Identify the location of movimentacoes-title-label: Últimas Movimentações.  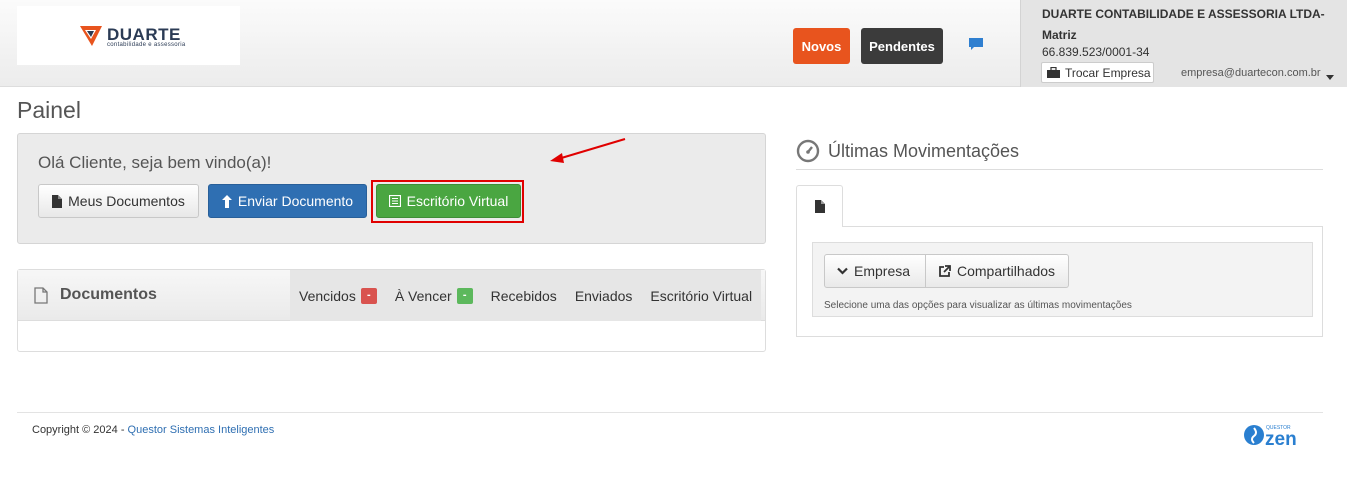
(924, 150).